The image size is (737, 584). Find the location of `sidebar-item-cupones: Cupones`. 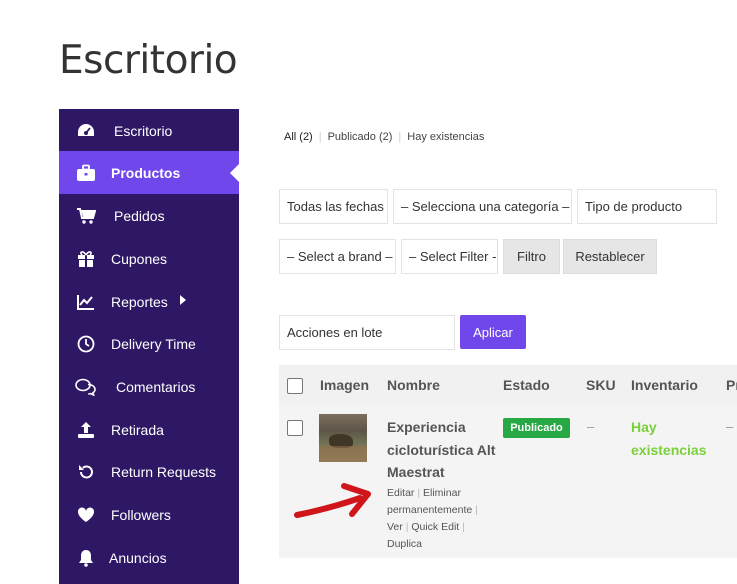

sidebar-item-cupones: Cupones is located at coordinates (149, 258).